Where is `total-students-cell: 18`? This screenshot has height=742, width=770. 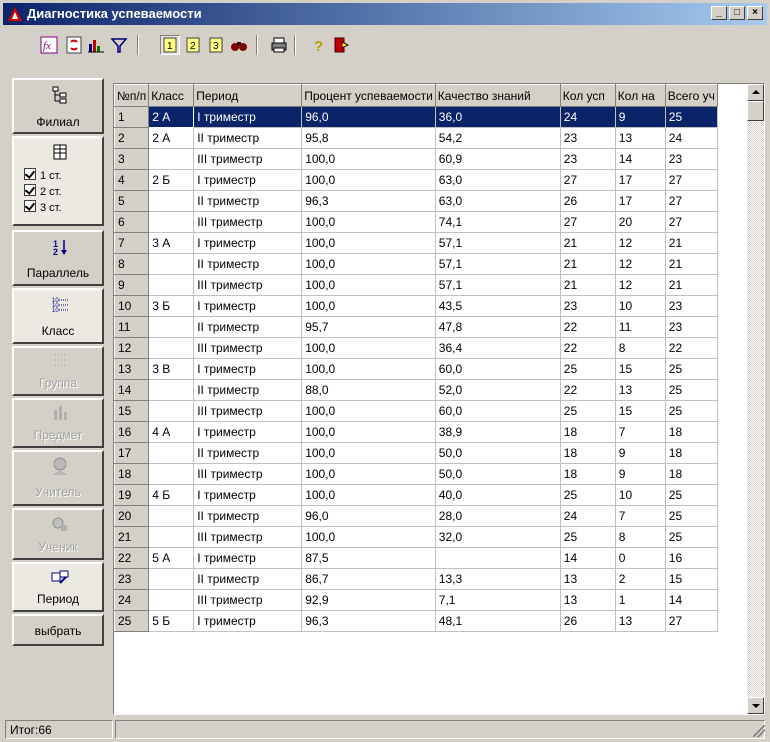 total-students-cell: 18 is located at coordinates (691, 453).